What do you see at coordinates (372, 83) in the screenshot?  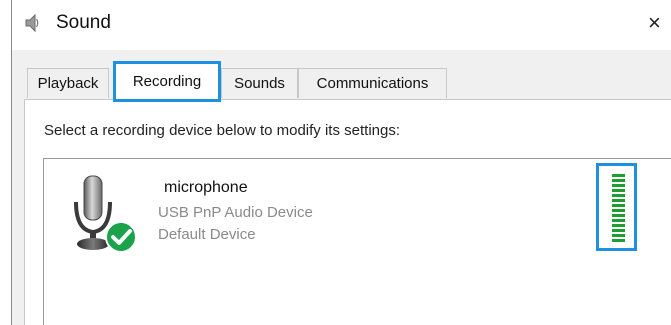 I see `tab-communications: Communications` at bounding box center [372, 83].